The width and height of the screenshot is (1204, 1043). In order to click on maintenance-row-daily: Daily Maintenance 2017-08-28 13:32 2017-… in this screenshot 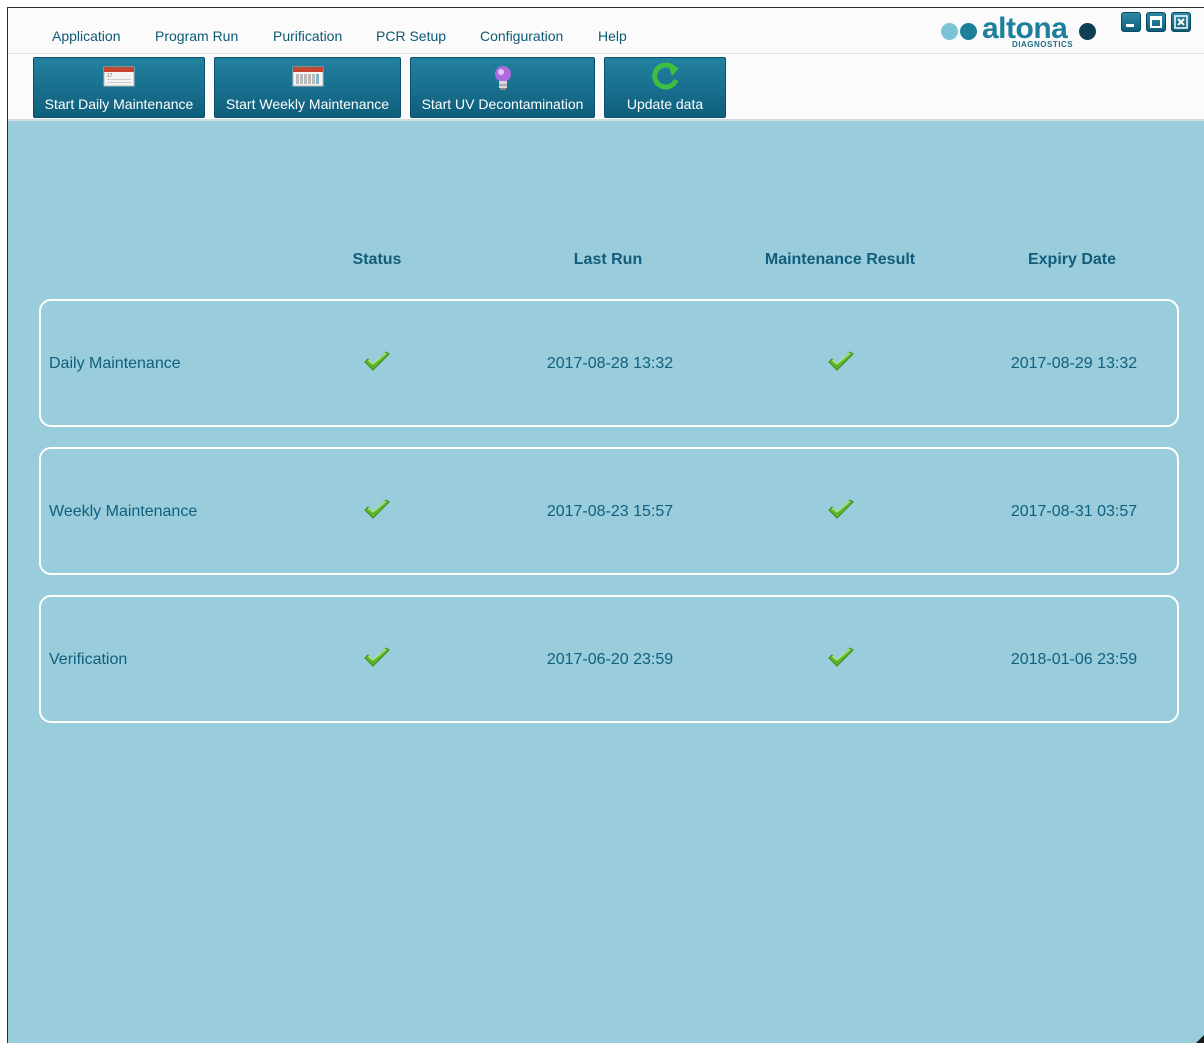, I will do `click(609, 363)`.